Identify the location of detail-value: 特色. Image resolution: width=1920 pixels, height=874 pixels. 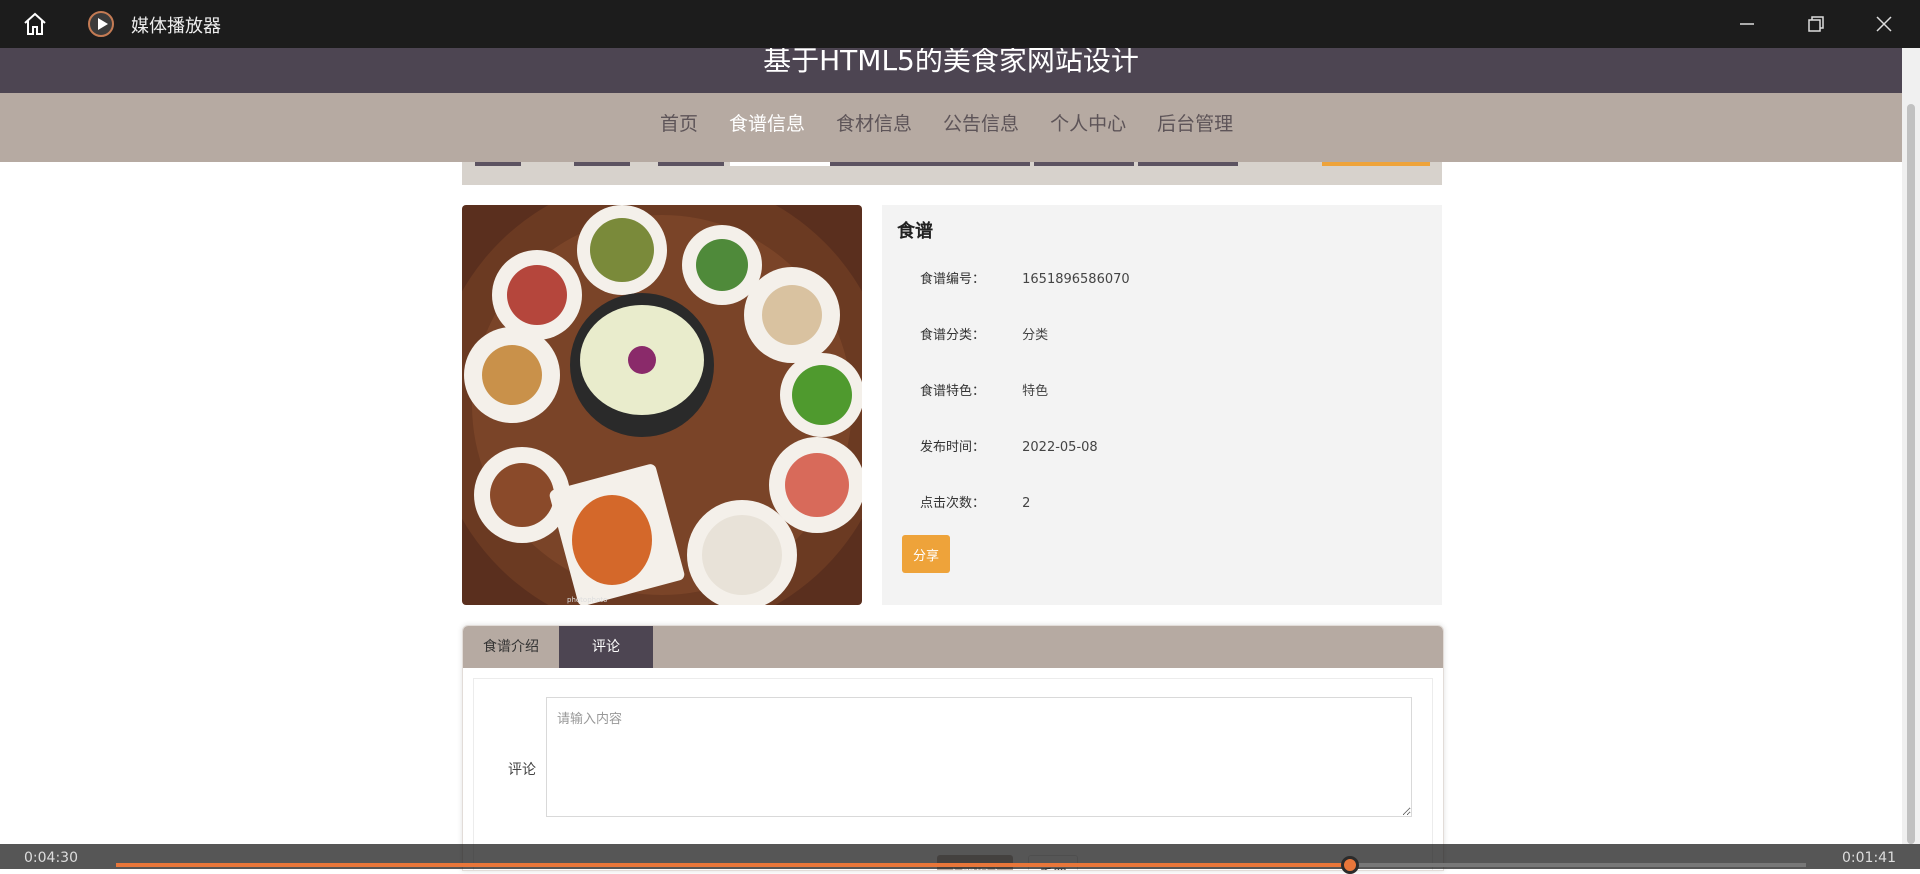
(1035, 391).